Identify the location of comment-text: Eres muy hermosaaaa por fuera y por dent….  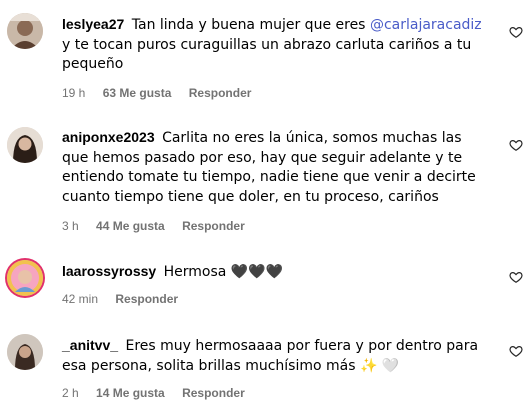
(270, 356).